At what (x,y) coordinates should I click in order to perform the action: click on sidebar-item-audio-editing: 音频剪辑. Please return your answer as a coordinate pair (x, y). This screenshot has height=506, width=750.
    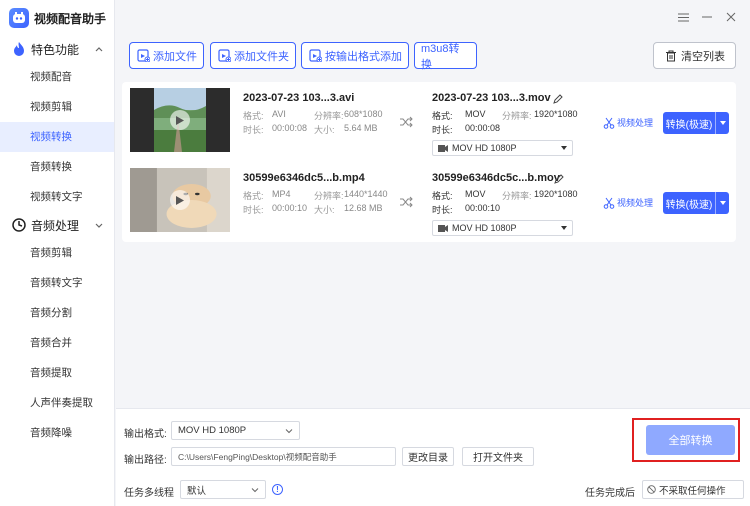
    Looking at the image, I should click on (57, 253).